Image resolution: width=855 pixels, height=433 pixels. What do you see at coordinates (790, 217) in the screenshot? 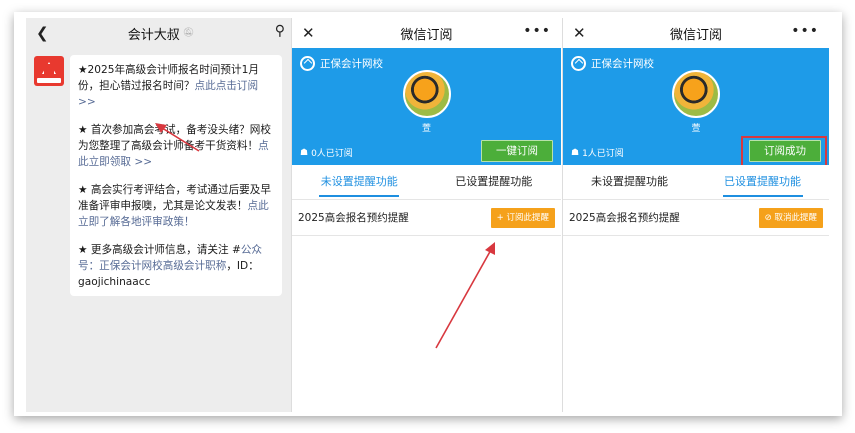
I see `cancel-reminder-button: ⊘ 取消此提醒` at bounding box center [790, 217].